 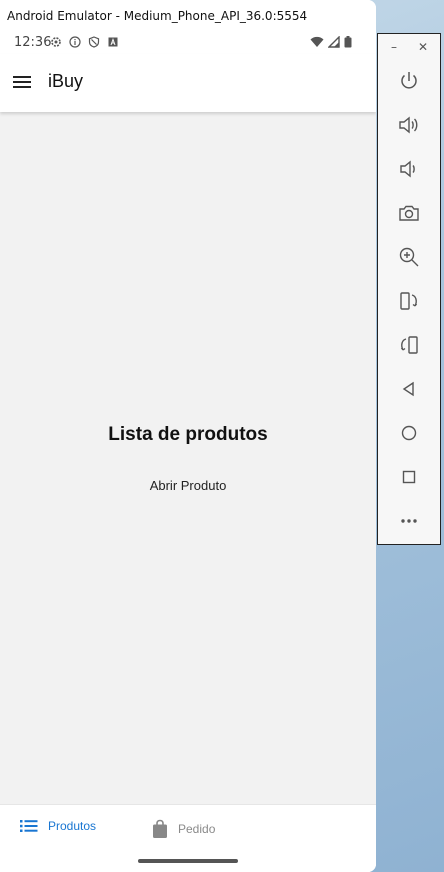 I want to click on toolbar-window-controls: – ✕, so click(x=409, y=48).